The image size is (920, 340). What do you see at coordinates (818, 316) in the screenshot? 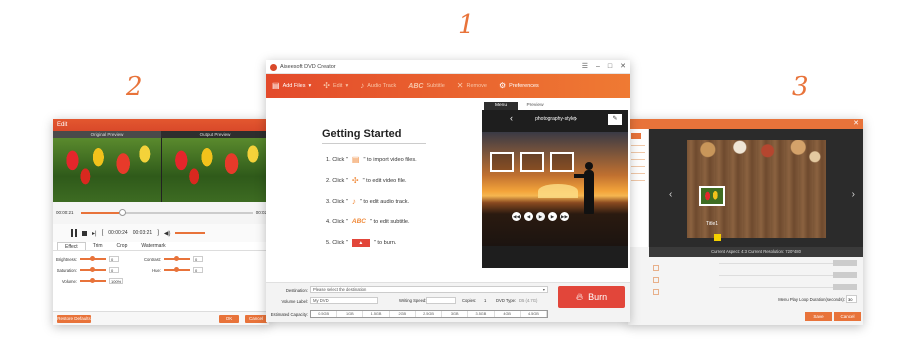
I see `save-button: Save` at bounding box center [818, 316].